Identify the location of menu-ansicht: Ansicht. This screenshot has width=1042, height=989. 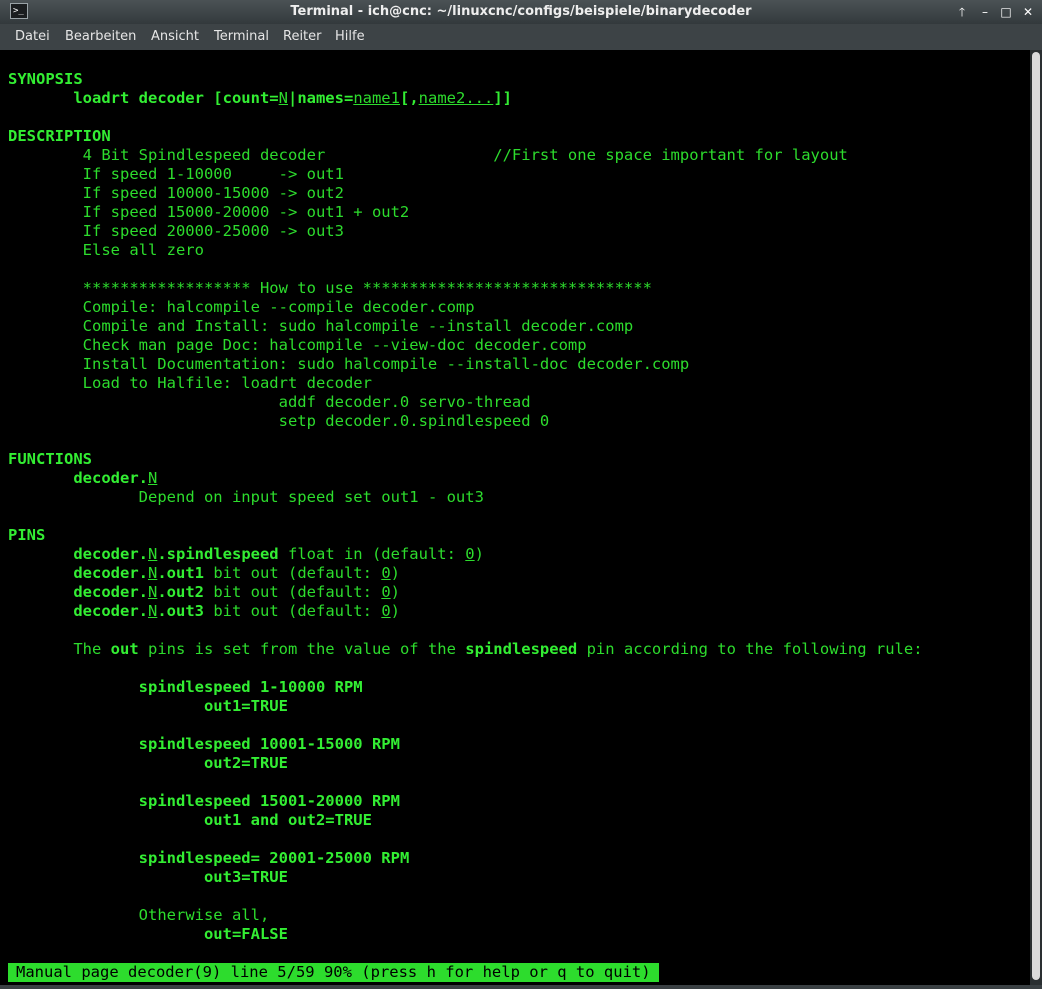
(175, 37).